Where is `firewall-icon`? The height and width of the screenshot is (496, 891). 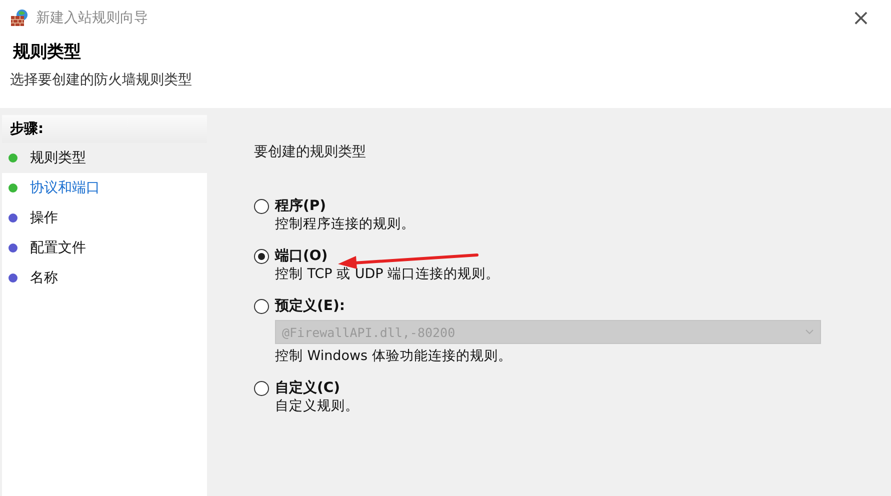
firewall-icon is located at coordinates (20, 18).